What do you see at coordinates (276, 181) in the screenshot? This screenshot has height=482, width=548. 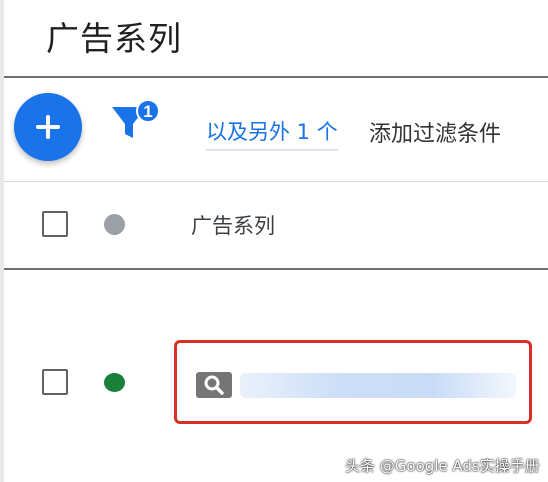 I see `toolbar-divider` at bounding box center [276, 181].